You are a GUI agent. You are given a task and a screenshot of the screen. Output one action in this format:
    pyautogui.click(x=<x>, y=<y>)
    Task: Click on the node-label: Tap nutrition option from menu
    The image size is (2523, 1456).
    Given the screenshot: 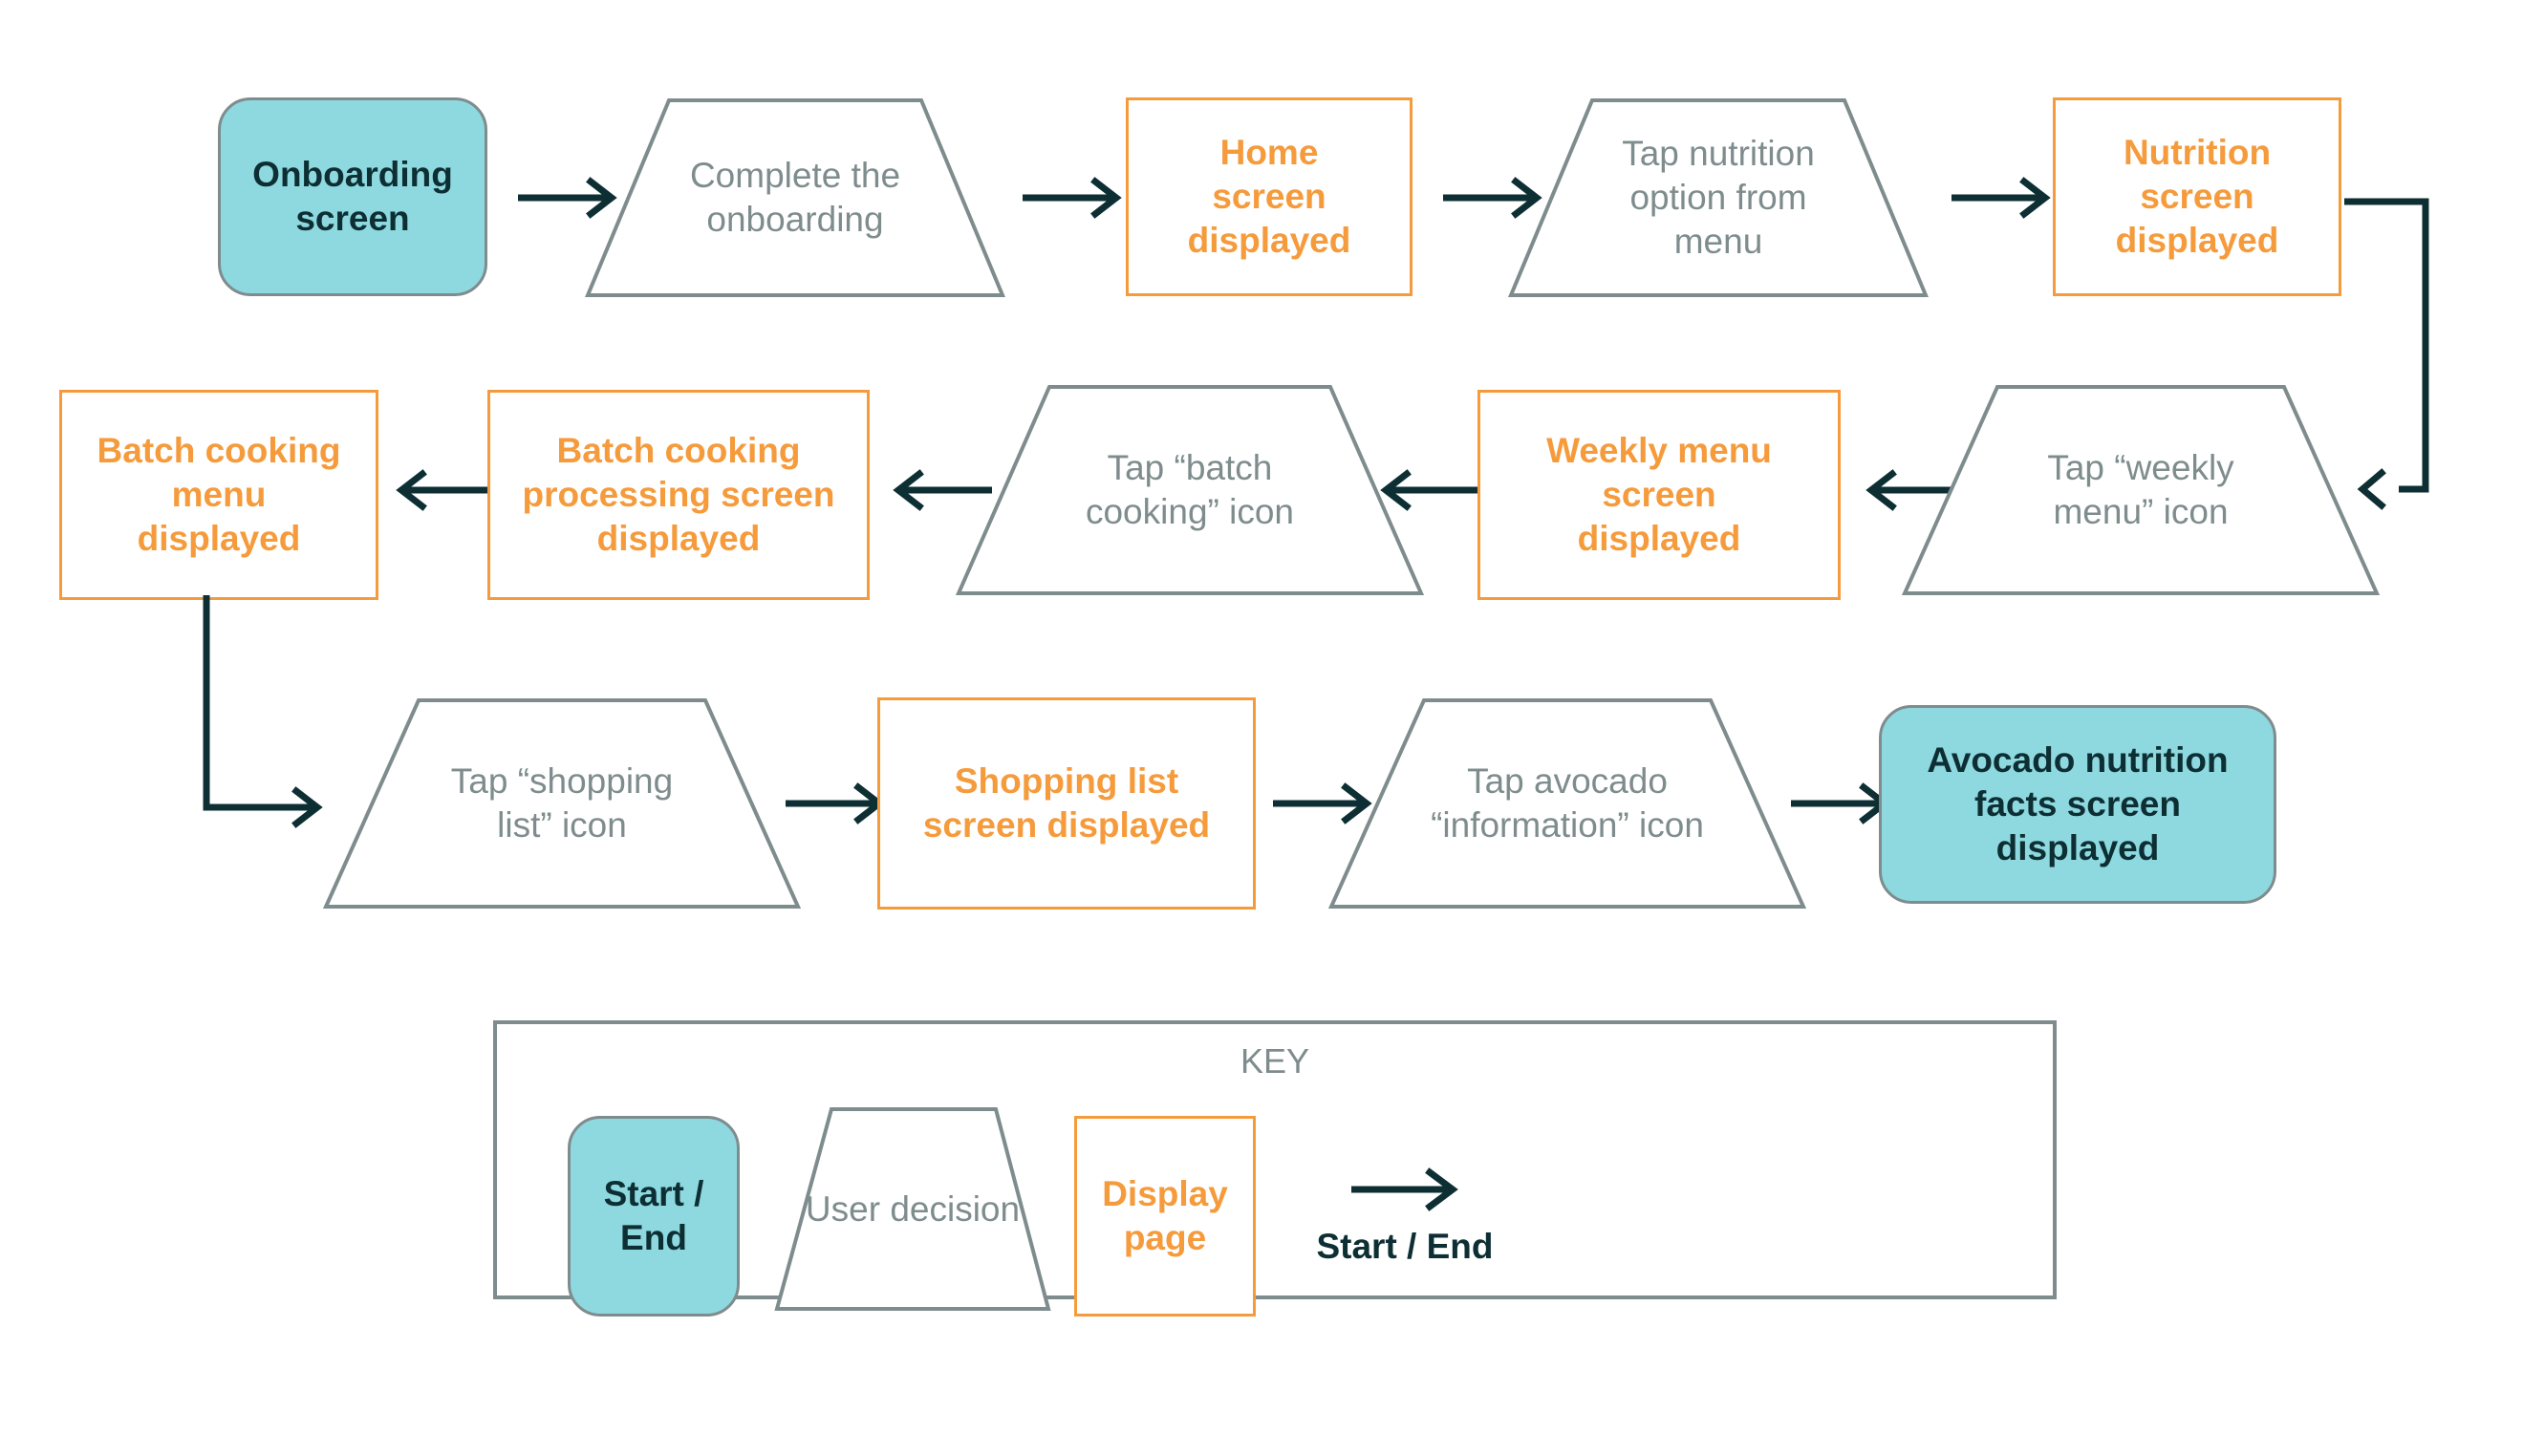 What is the action you would take?
    pyautogui.click(x=1719, y=198)
    